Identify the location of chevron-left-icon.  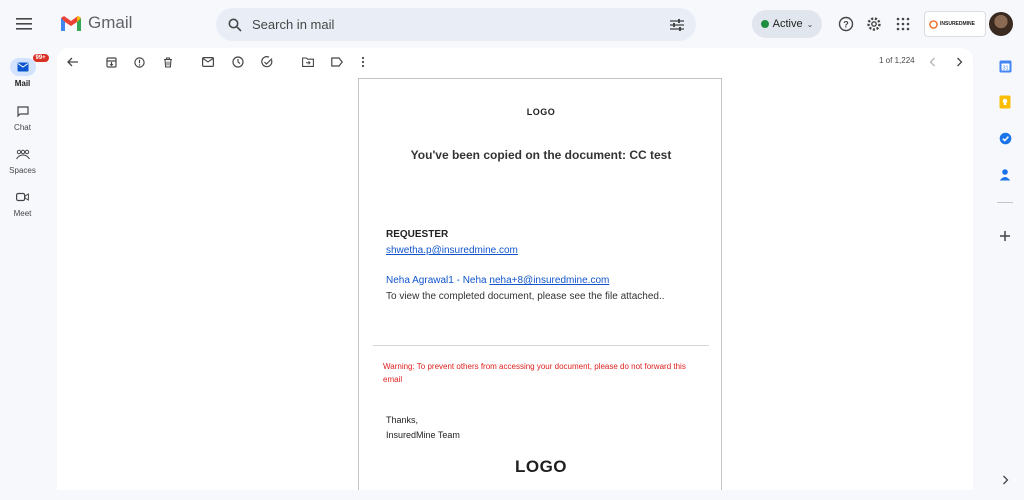
(932, 62).